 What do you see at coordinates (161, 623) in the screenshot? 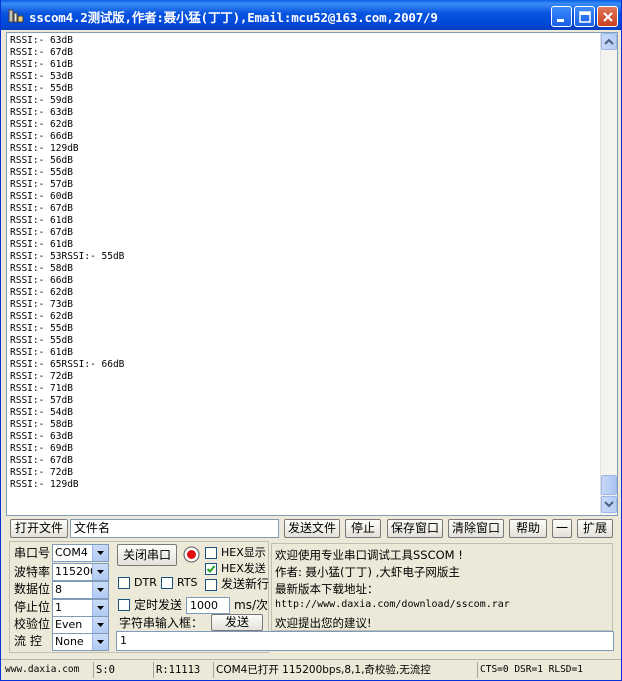
I see `char-input-label: 字符串输入框：` at bounding box center [161, 623].